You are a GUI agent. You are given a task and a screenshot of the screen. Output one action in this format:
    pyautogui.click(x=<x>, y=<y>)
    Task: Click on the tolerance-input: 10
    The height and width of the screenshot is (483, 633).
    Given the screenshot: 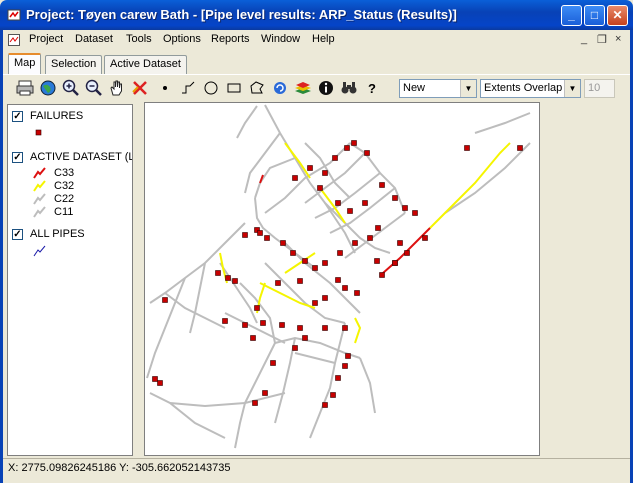 What is the action you would take?
    pyautogui.click(x=599, y=88)
    